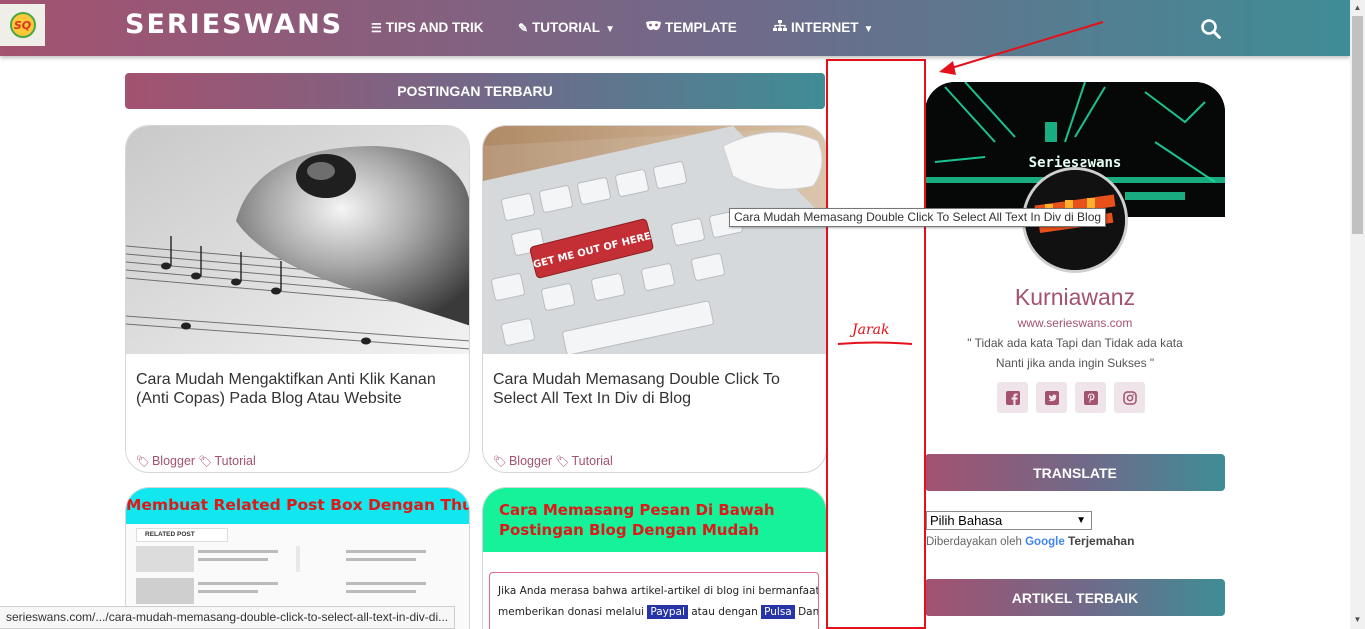 The image size is (1365, 629). Describe the element at coordinates (475, 91) in the screenshot. I see `latest-posts-header: POSTINGAN TERBARU` at that location.